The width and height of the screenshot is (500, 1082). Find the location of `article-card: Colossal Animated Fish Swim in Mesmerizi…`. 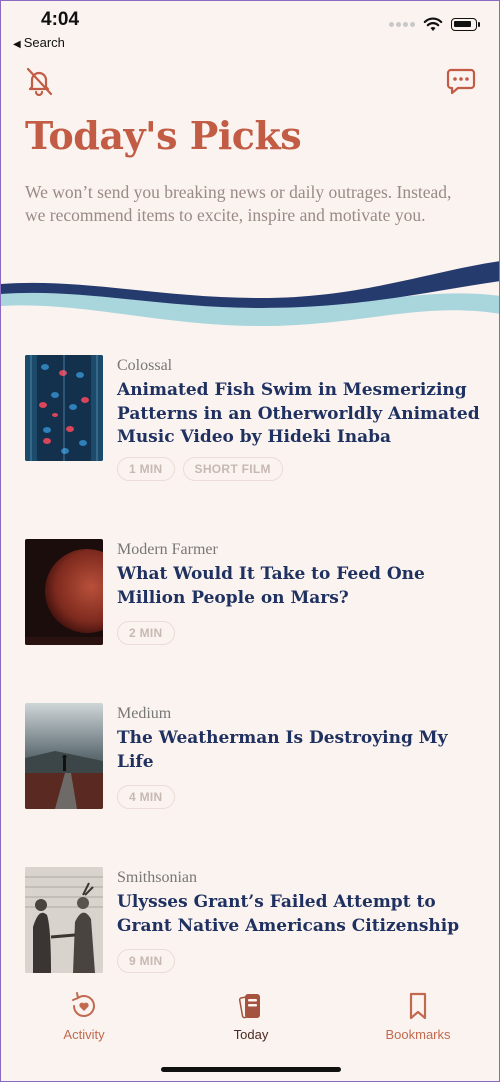

article-card: Colossal Animated Fish Swim in Mesmerizi… is located at coordinates (256, 418).